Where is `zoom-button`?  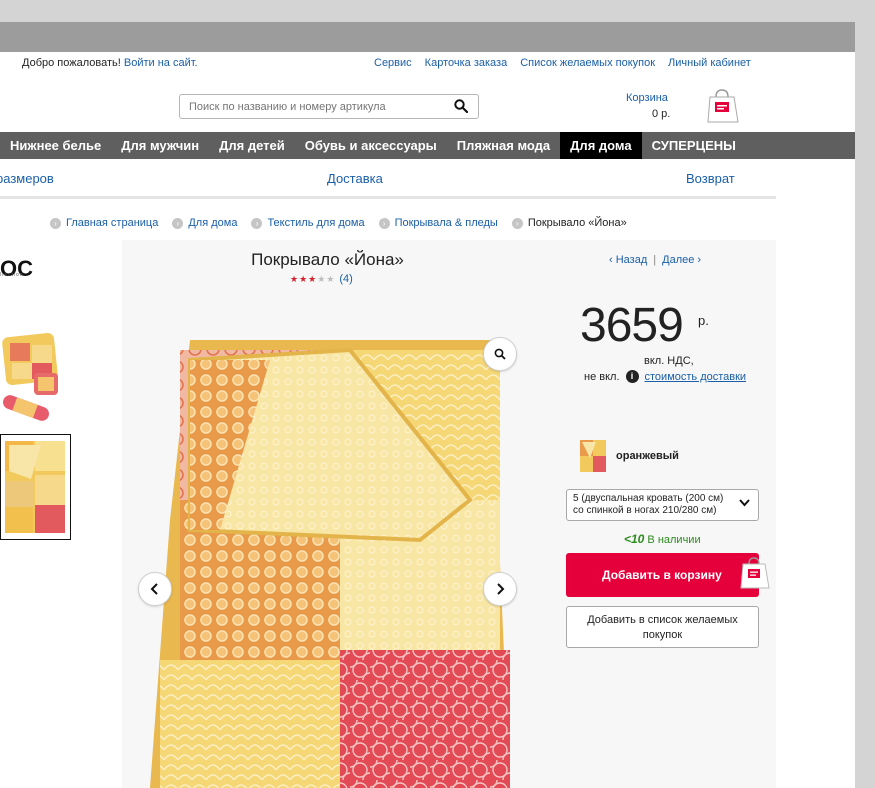
zoom-button is located at coordinates (500, 354).